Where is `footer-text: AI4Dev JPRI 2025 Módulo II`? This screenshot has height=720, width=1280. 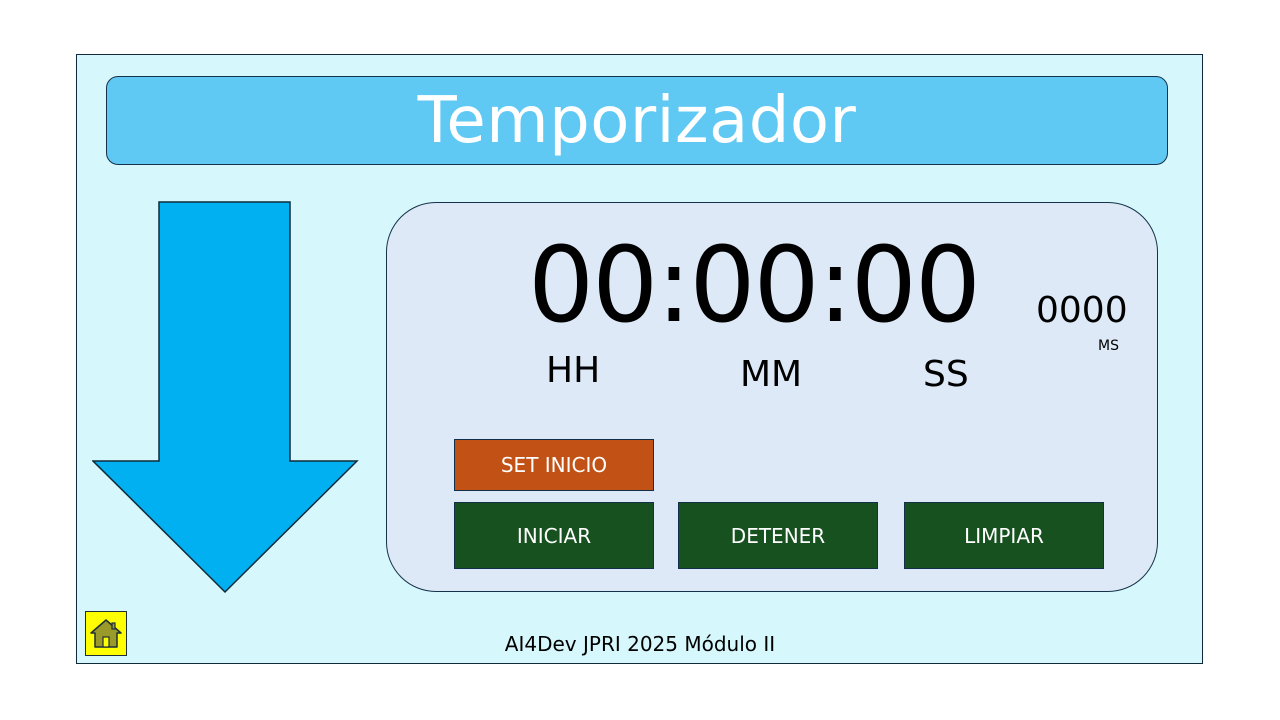
footer-text: AI4Dev JPRI 2025 Módulo II is located at coordinates (640, 644).